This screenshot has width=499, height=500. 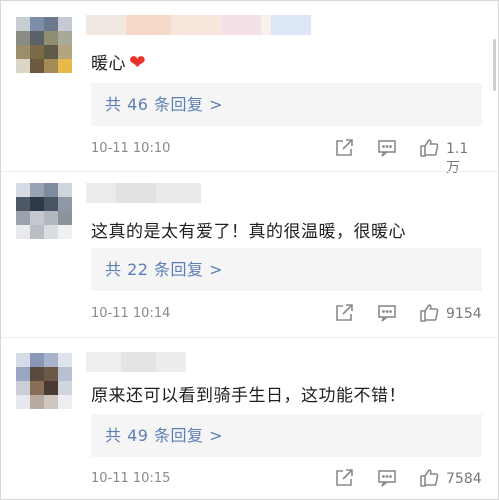 What do you see at coordinates (464, 314) in the screenshot?
I see `like-count: 9154` at bounding box center [464, 314].